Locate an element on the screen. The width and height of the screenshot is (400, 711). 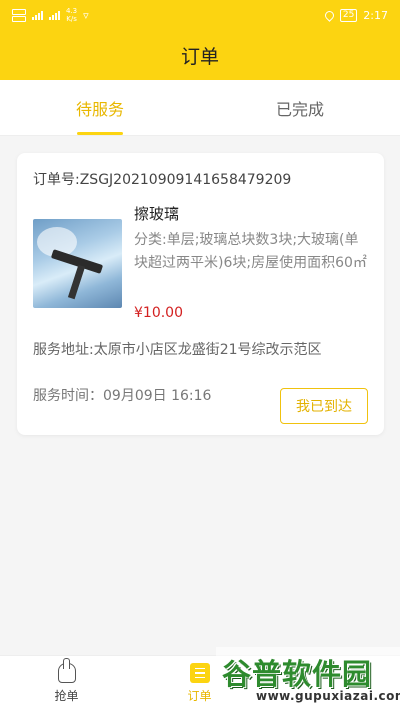
nav-label-grab: 抢单 is located at coordinates (66, 696).